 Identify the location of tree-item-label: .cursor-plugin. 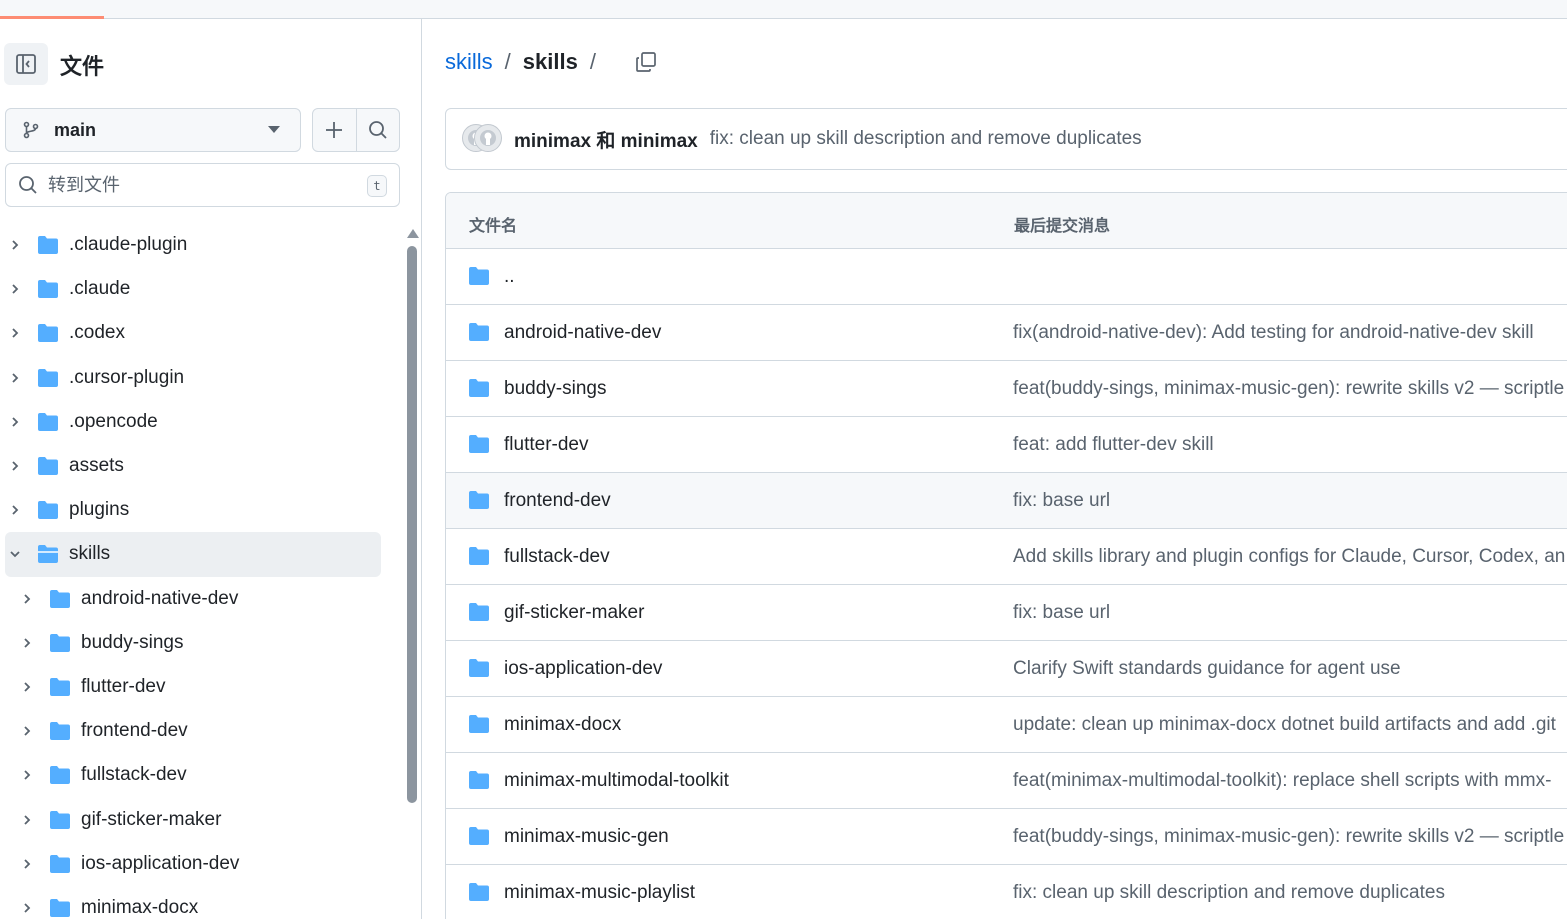
(127, 377).